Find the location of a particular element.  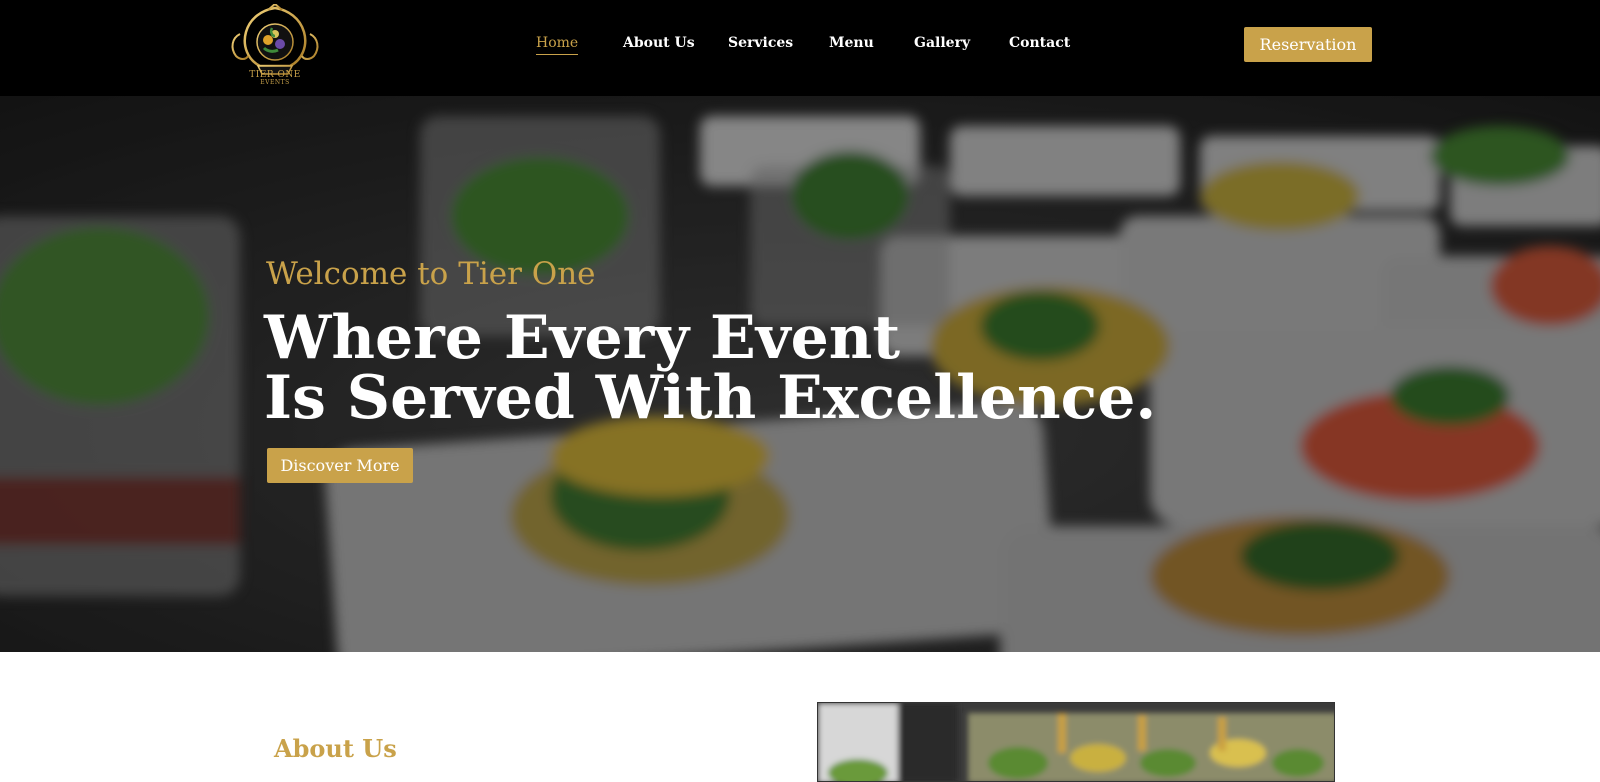

nav-about-us: About Us is located at coordinates (659, 43).